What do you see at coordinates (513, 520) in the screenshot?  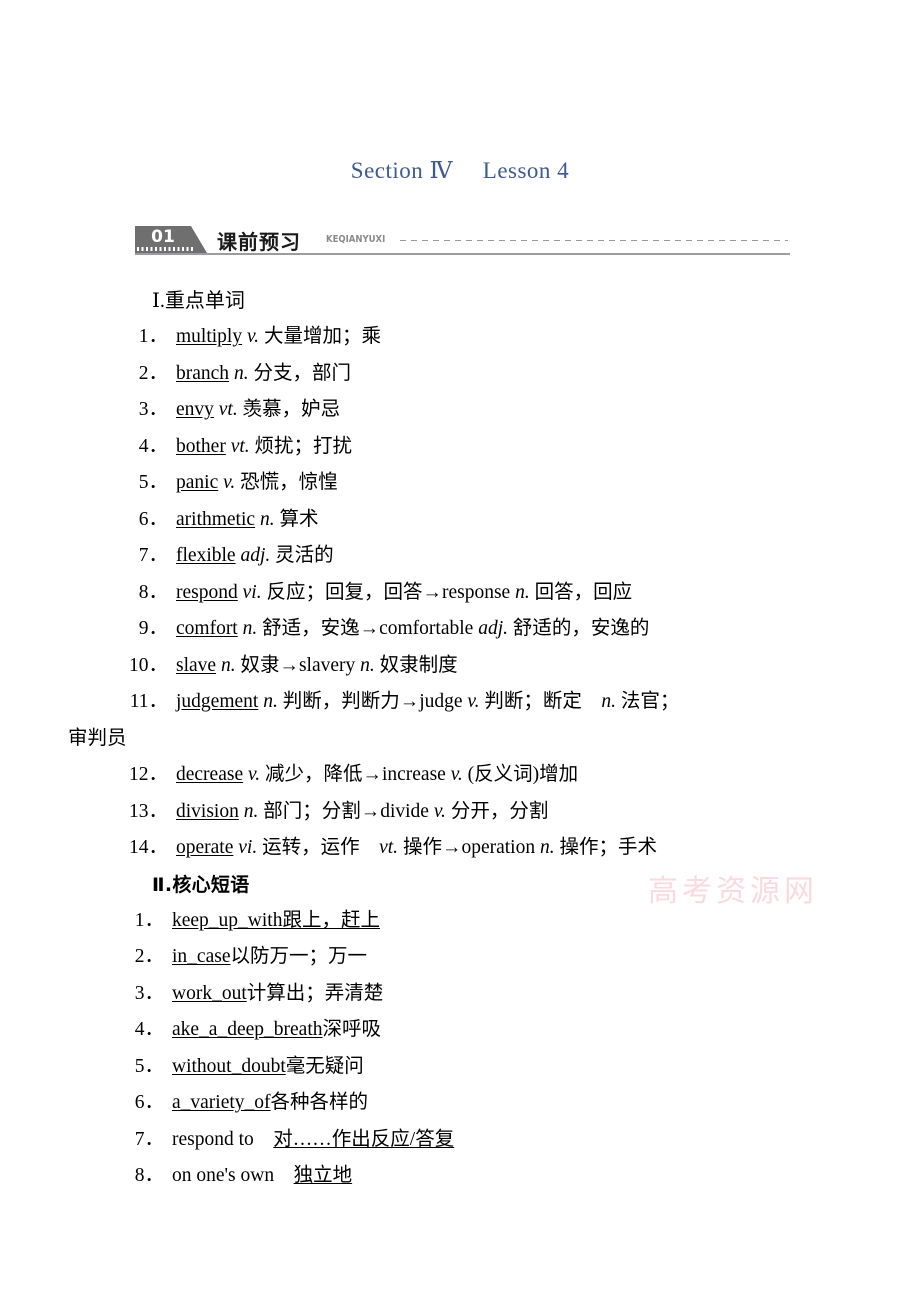 I see `word-entry: 6． arithmetic n. 算术` at bounding box center [513, 520].